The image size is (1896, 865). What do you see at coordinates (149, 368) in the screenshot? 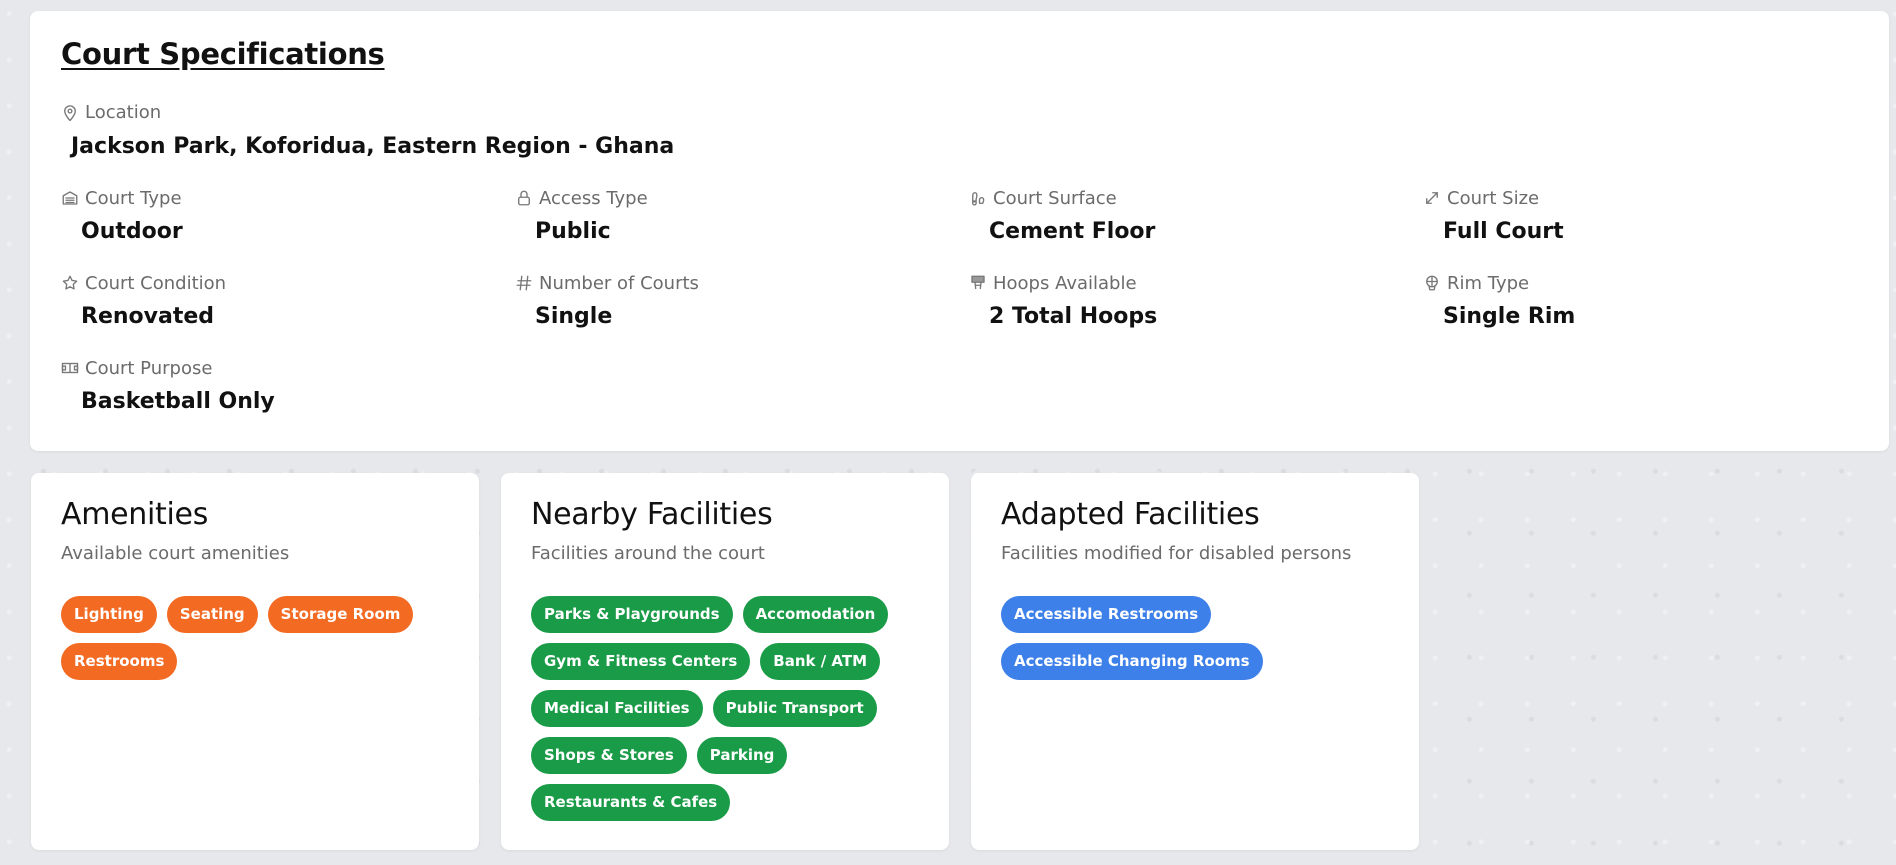
I see `spec-label: Court Purpose` at bounding box center [149, 368].